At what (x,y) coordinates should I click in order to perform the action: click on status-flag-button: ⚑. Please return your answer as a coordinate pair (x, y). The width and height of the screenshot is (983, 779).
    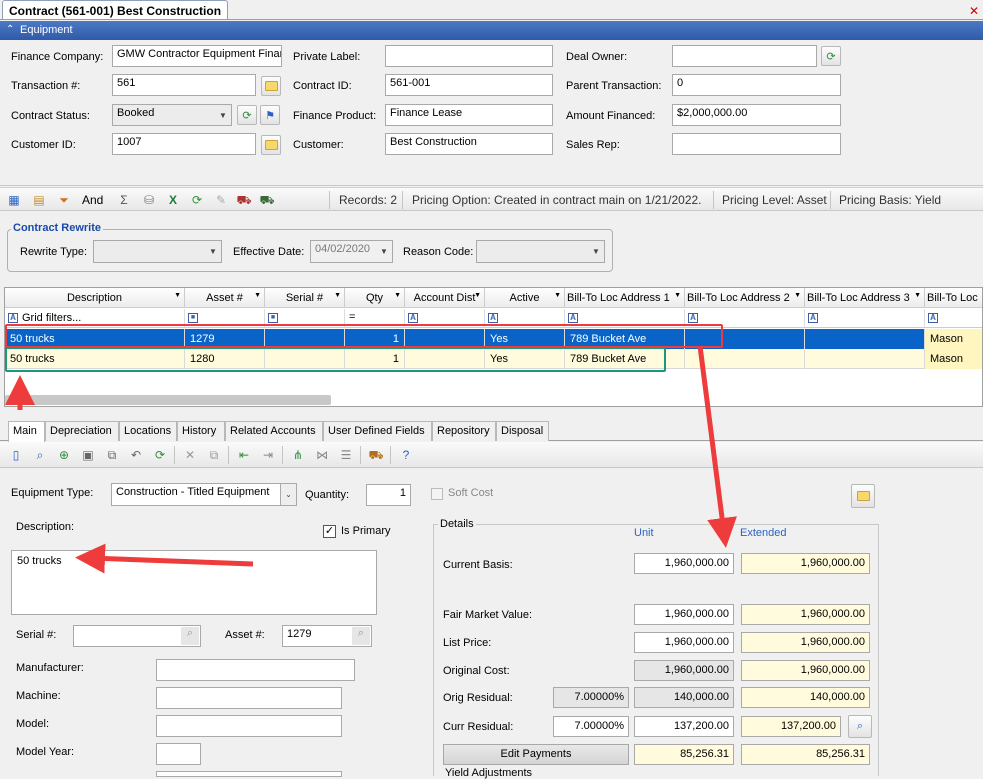
    Looking at the image, I should click on (270, 115).